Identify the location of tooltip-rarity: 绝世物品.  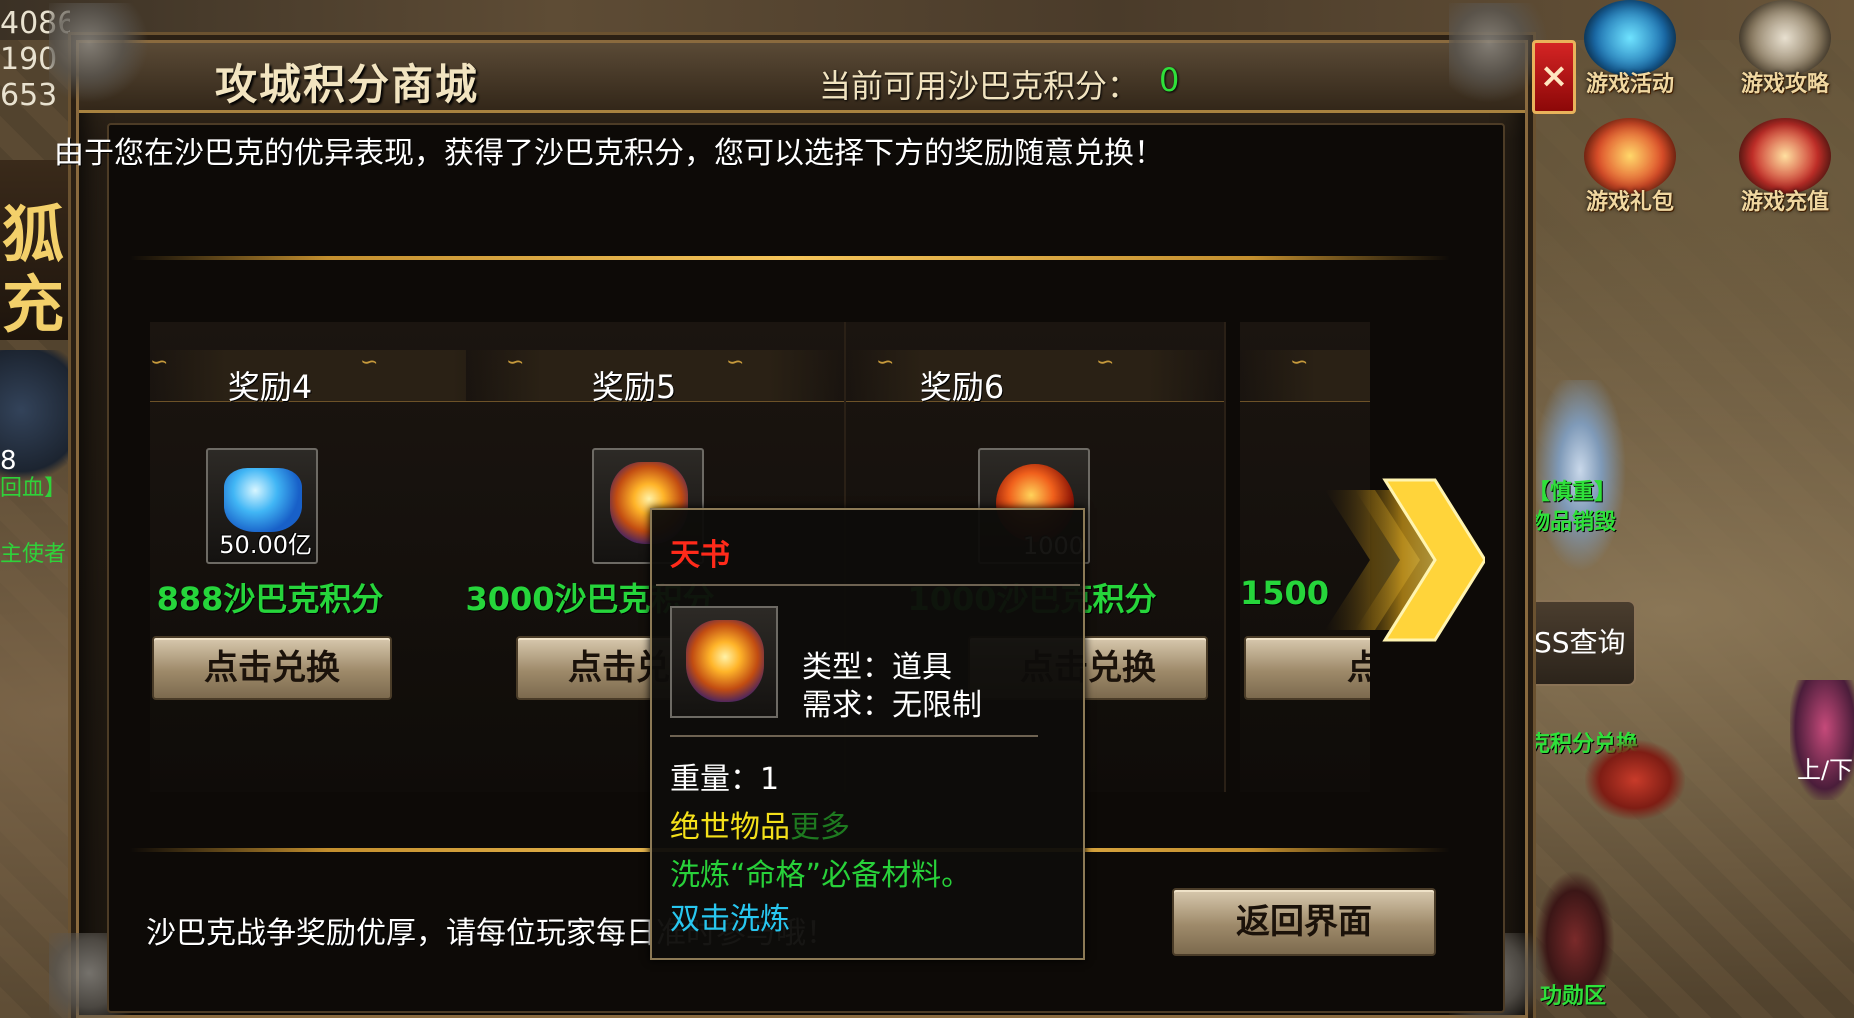
(730, 827).